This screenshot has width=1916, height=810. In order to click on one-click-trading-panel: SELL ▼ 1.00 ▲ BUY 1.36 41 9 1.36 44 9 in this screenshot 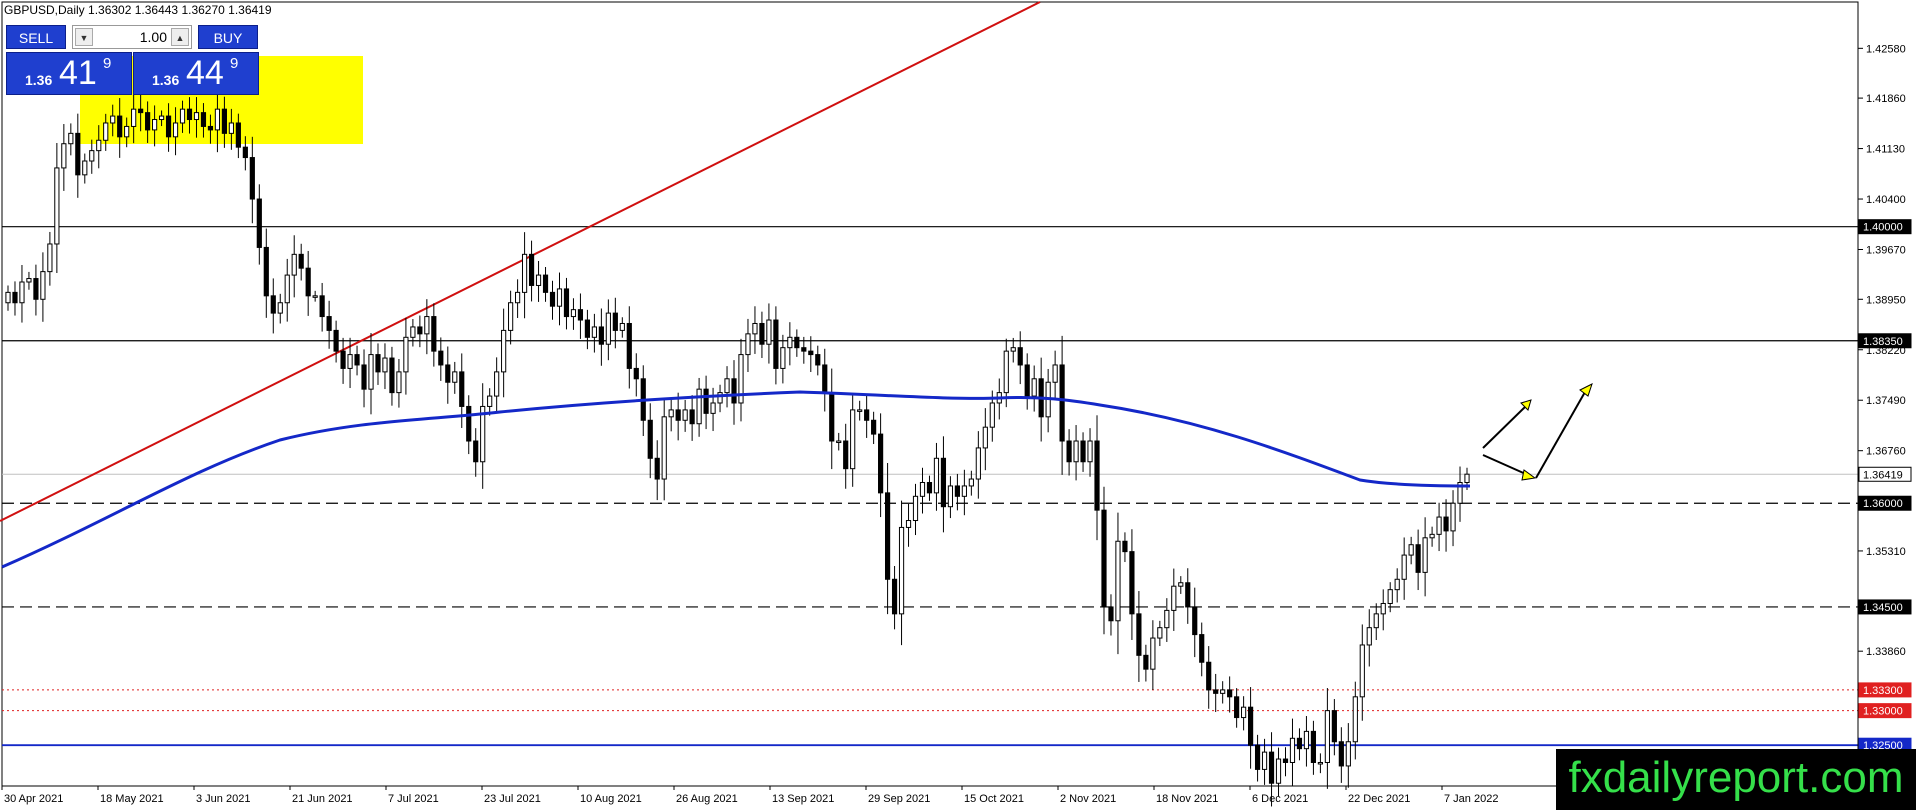, I will do `click(132, 60)`.